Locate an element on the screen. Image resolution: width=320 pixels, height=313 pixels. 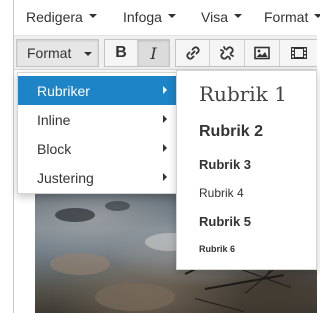
menu-redigera: Redigera is located at coordinates (61, 17).